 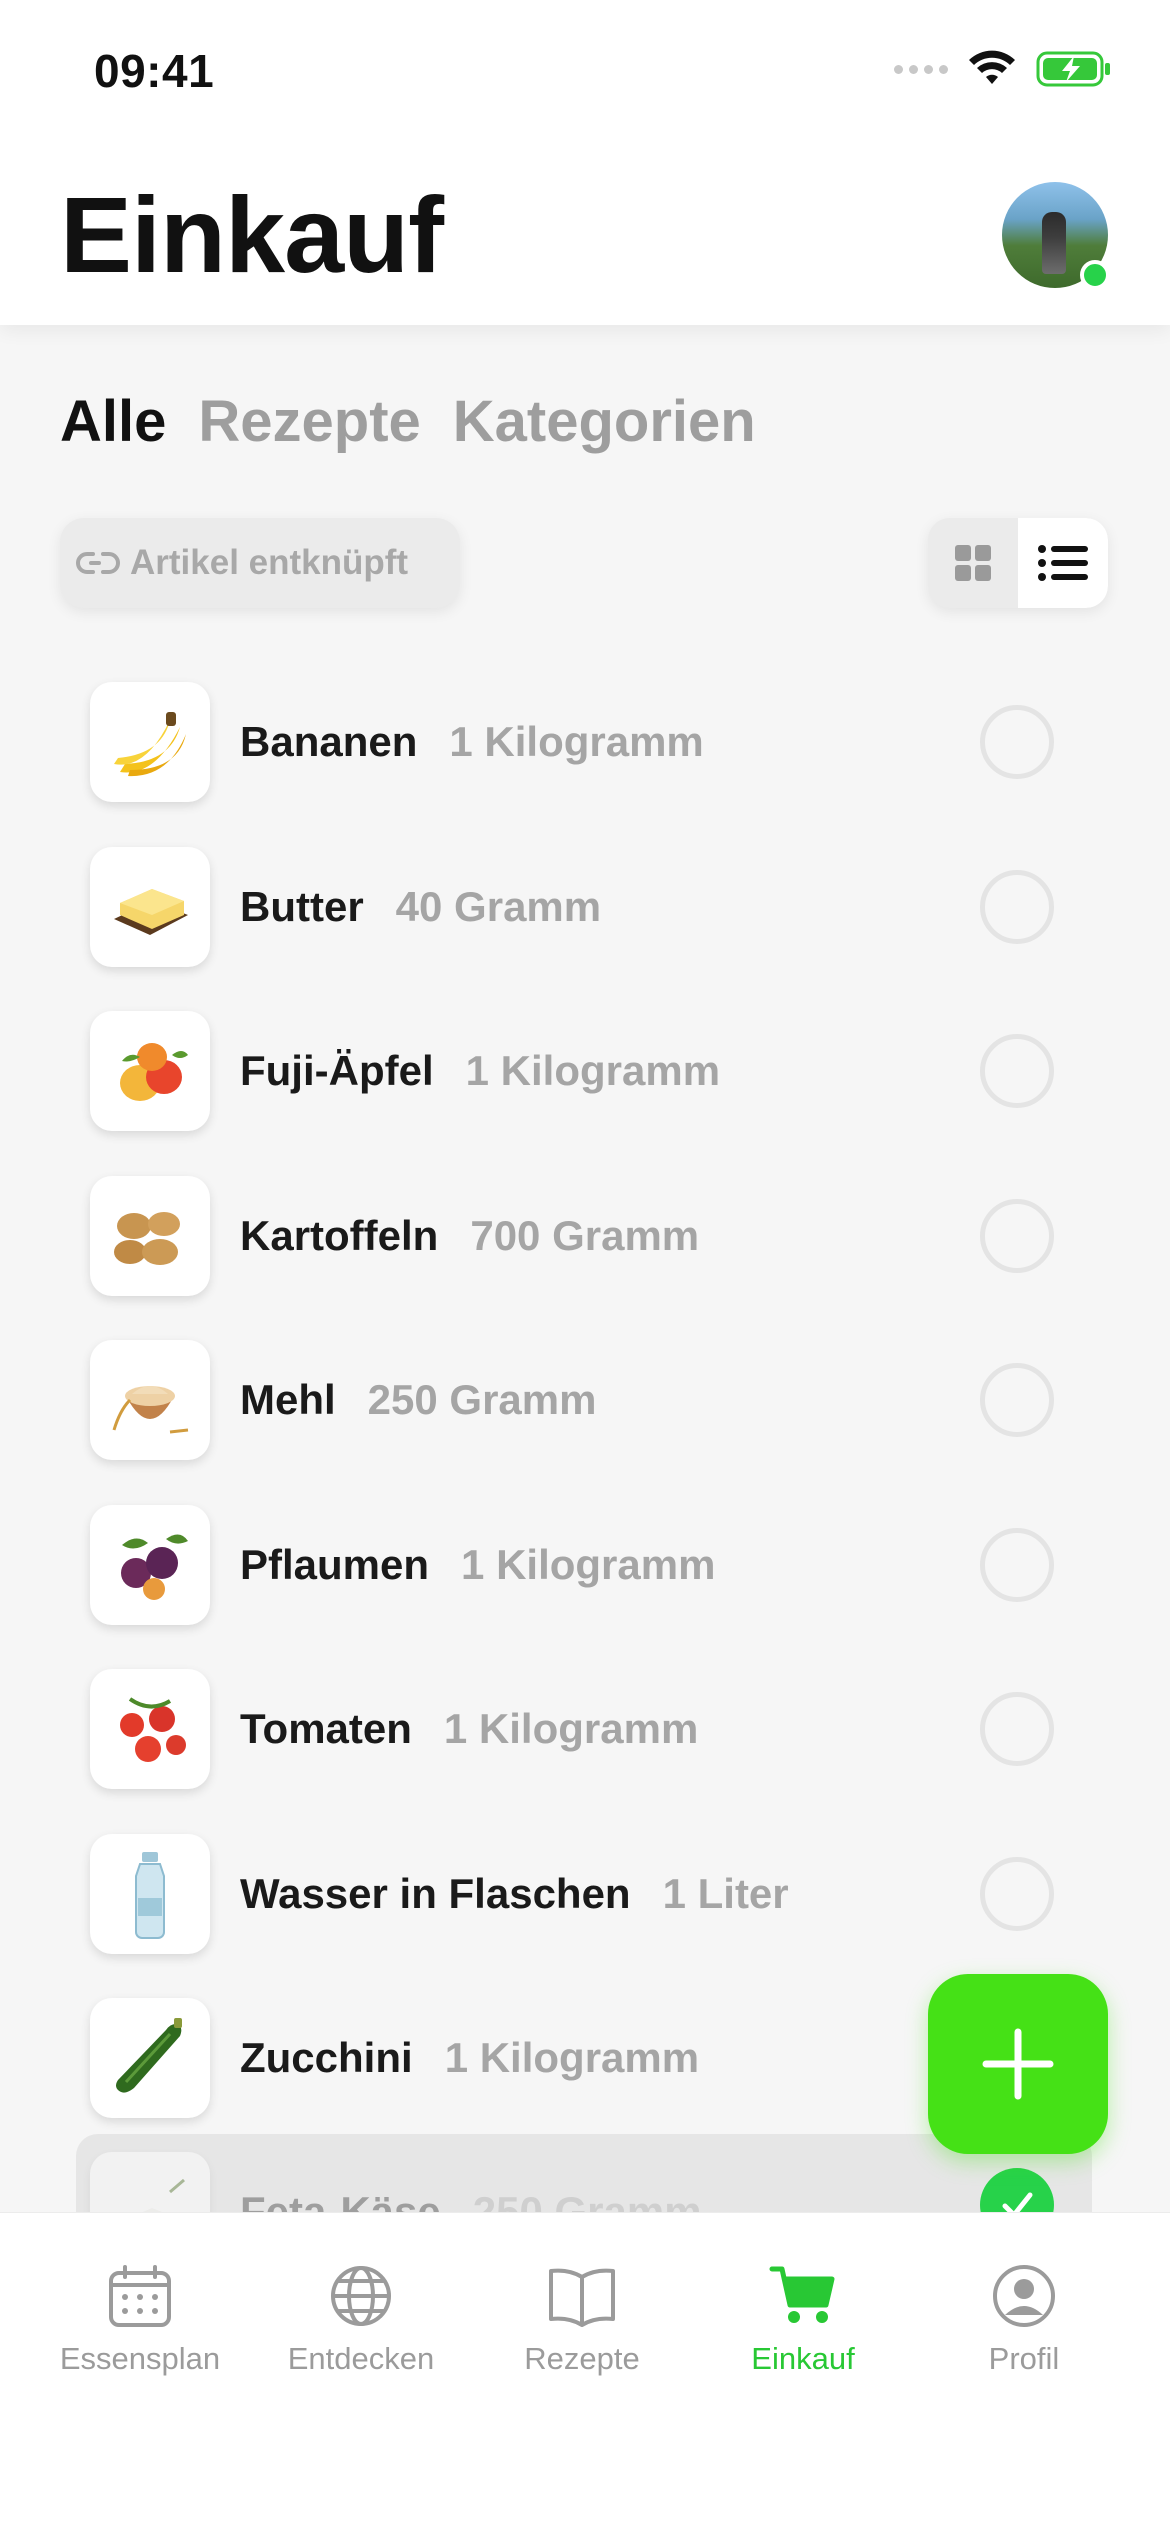 What do you see at coordinates (326, 2058) in the screenshot?
I see `item-name: Zucchini` at bounding box center [326, 2058].